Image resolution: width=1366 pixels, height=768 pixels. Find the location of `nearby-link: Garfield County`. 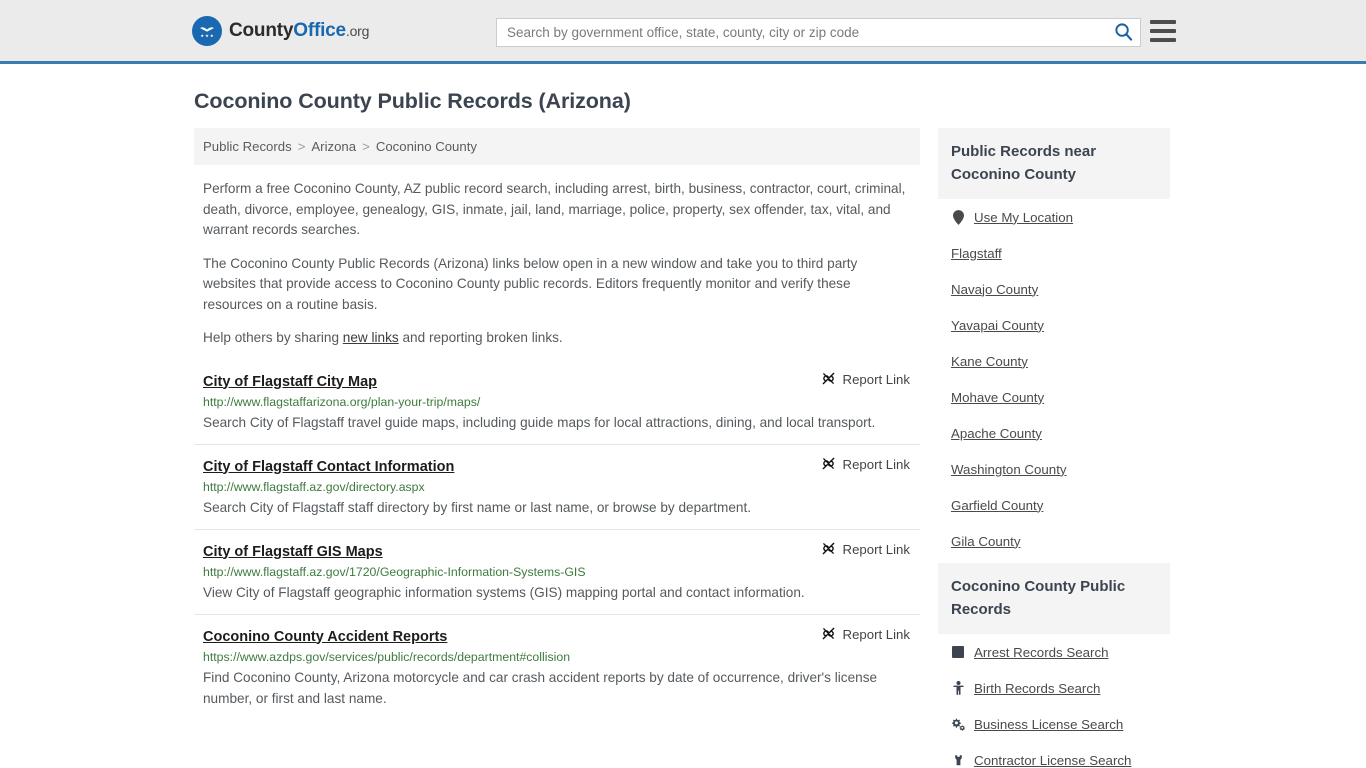

nearby-link: Garfield County is located at coordinates (997, 505).